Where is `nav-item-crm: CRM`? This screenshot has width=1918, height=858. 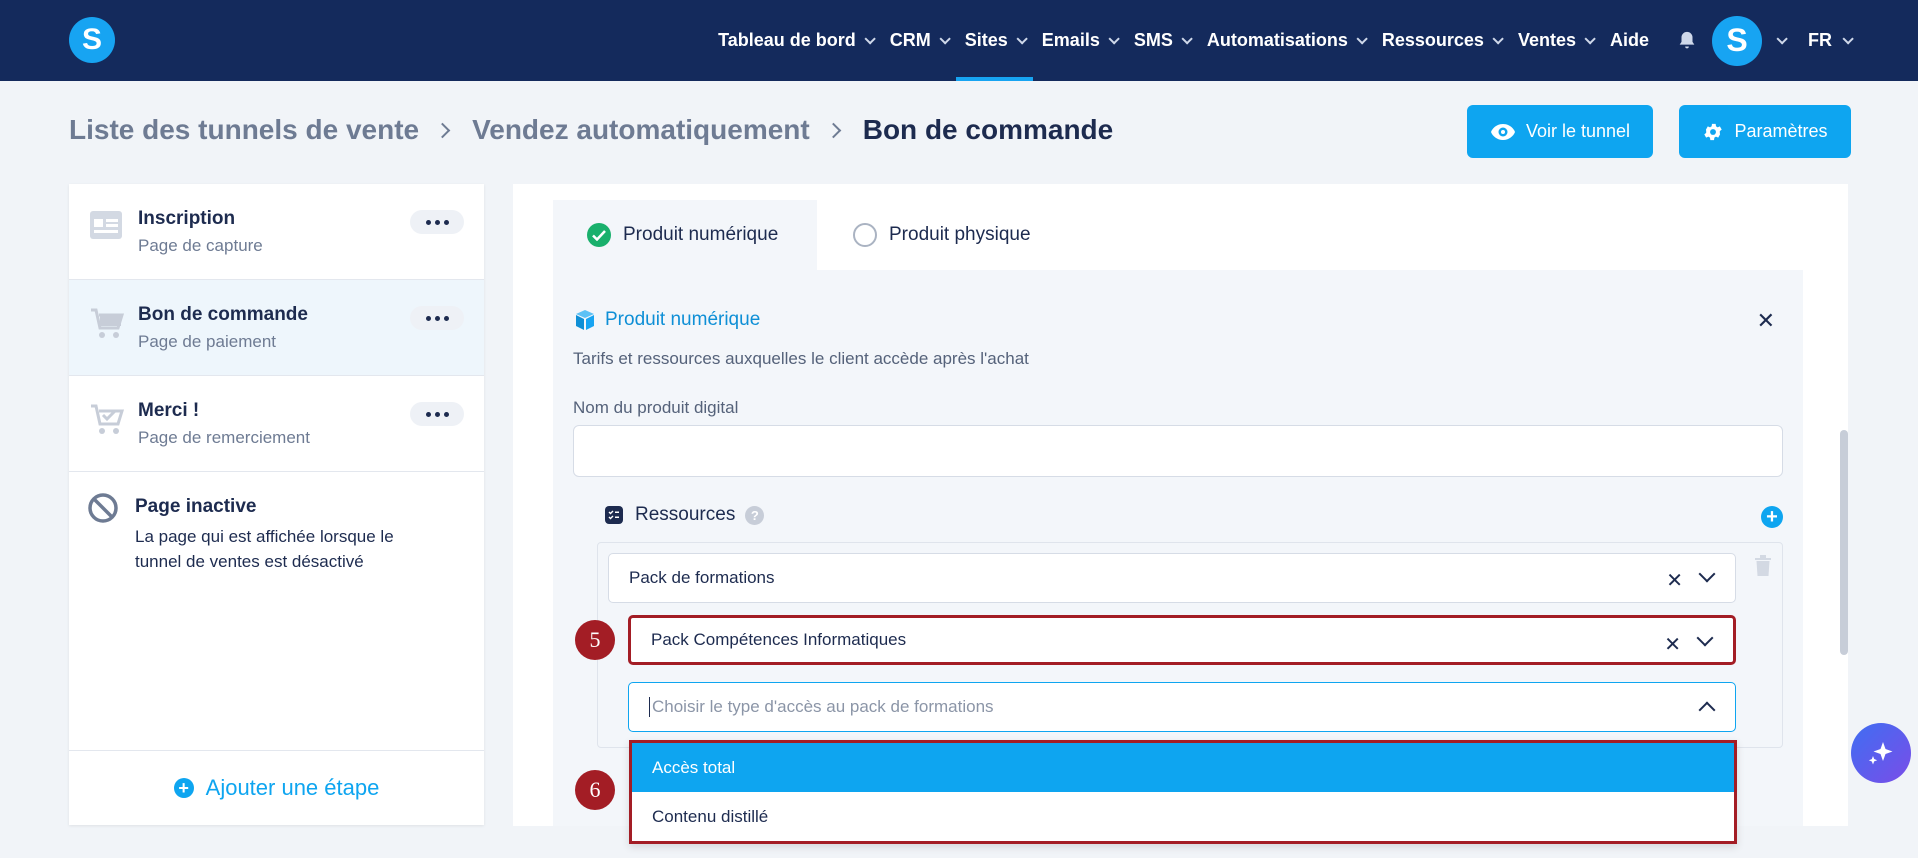
nav-item-crm: CRM is located at coordinates (918, 40).